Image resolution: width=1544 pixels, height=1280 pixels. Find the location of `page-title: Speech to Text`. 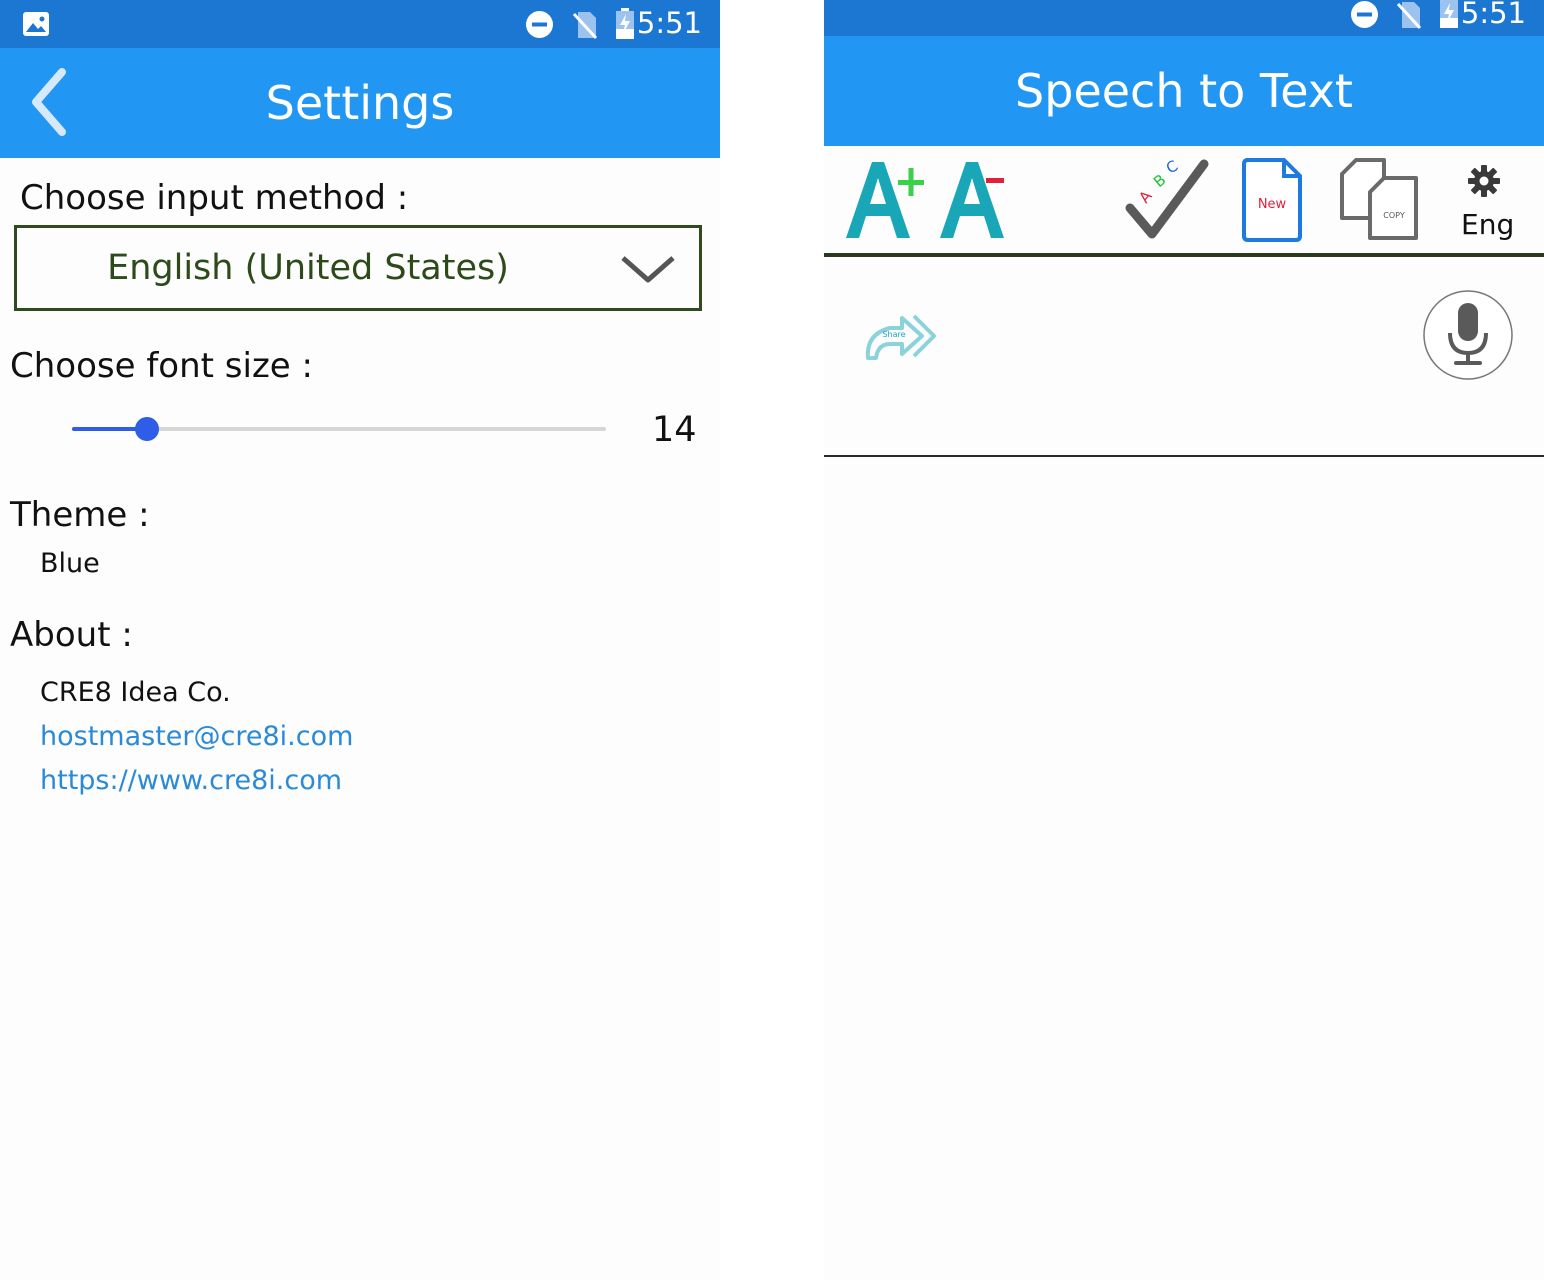

page-title: Speech to Text is located at coordinates (1184, 91).